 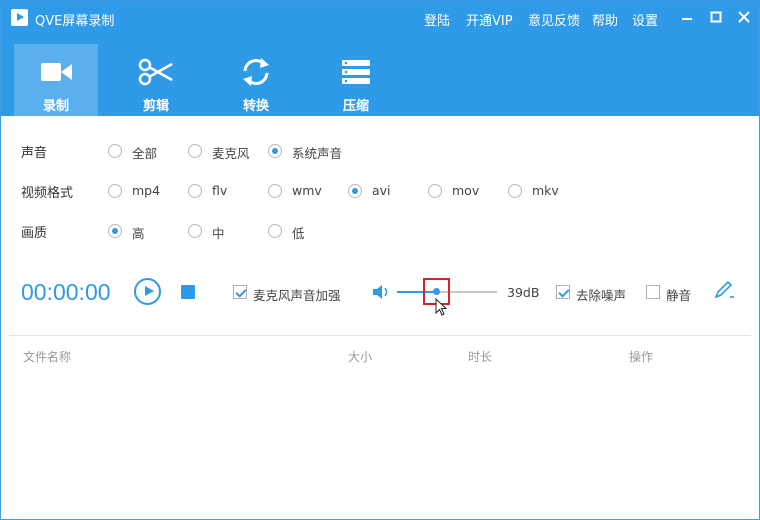 What do you see at coordinates (480, 356) in the screenshot?
I see `column-header-duration: 时长` at bounding box center [480, 356].